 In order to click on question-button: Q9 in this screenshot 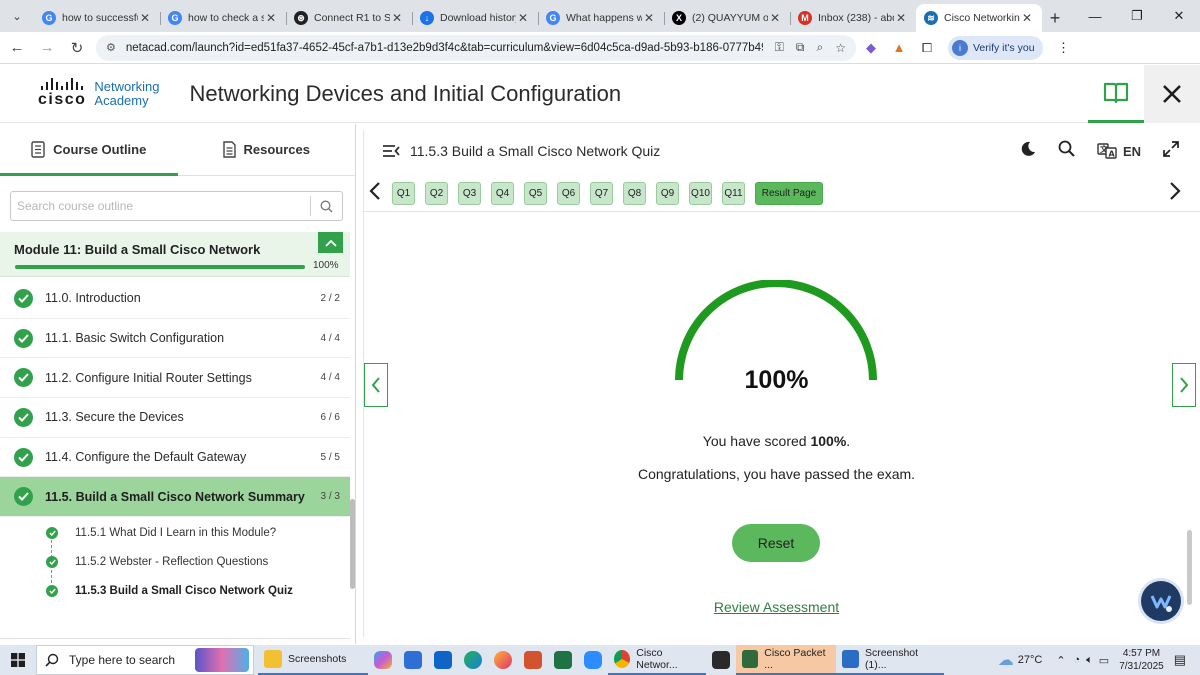, I will do `click(667, 193)`.